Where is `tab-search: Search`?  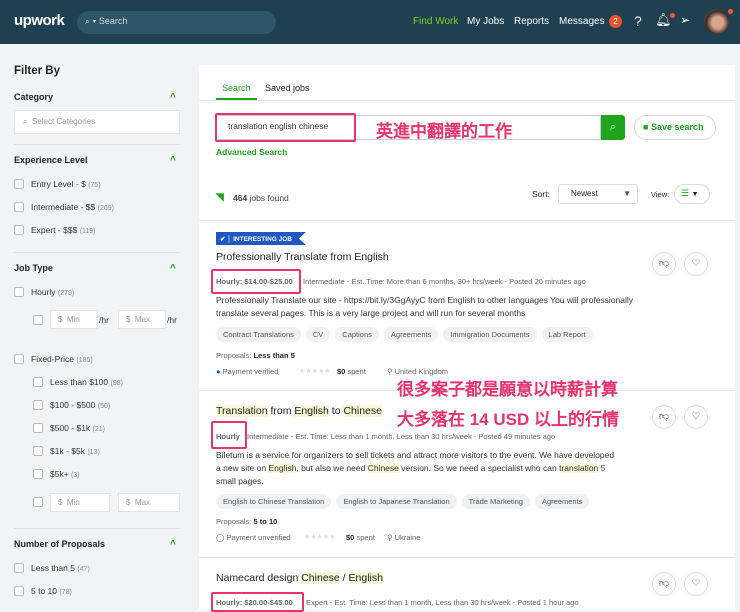 tab-search: Search is located at coordinates (236, 88).